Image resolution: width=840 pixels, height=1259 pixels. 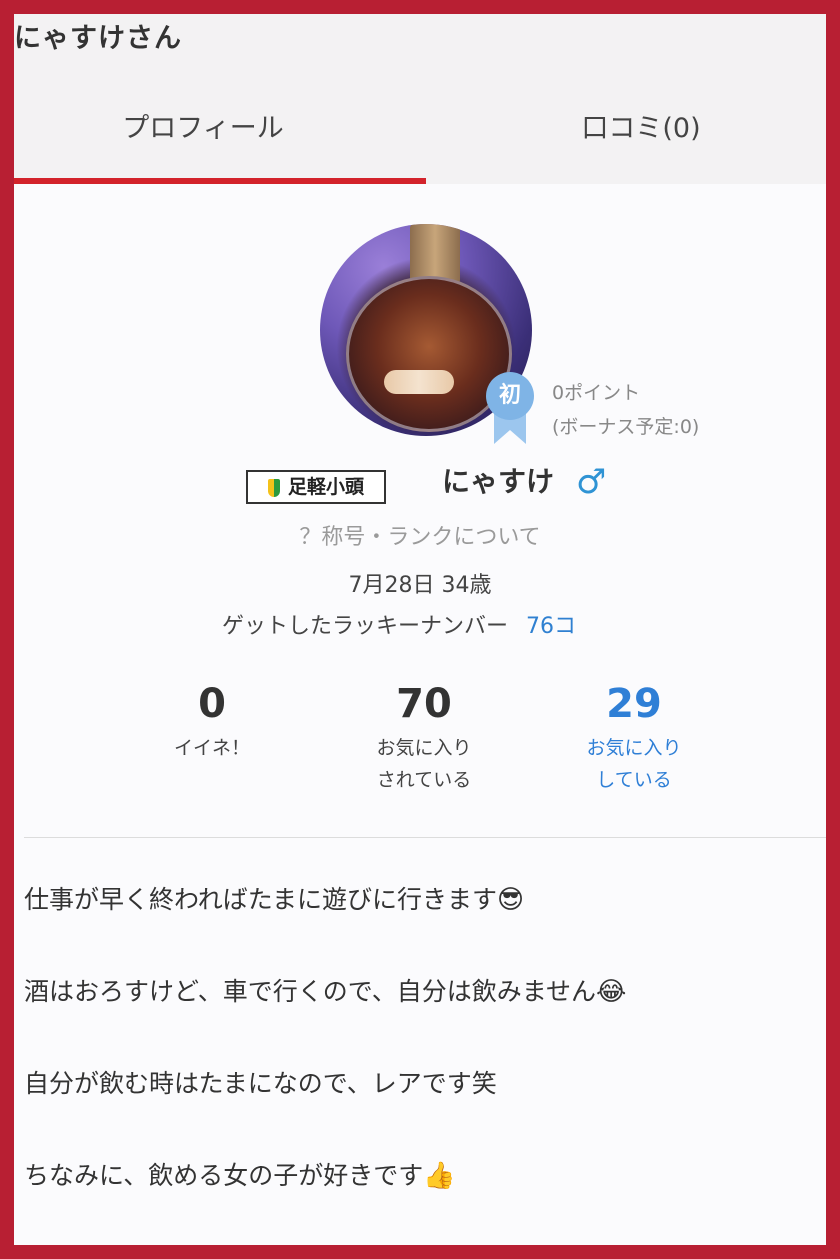 What do you see at coordinates (424, 748) in the screenshot?
I see `stat-favorited-by-label-line1: お気に入り` at bounding box center [424, 748].